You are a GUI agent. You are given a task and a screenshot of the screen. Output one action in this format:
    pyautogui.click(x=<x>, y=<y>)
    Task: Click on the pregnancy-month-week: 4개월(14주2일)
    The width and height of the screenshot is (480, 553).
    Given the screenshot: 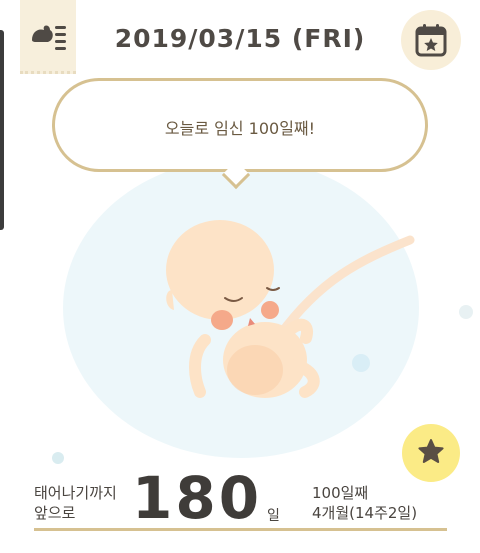 What is the action you would take?
    pyautogui.click(x=365, y=513)
    